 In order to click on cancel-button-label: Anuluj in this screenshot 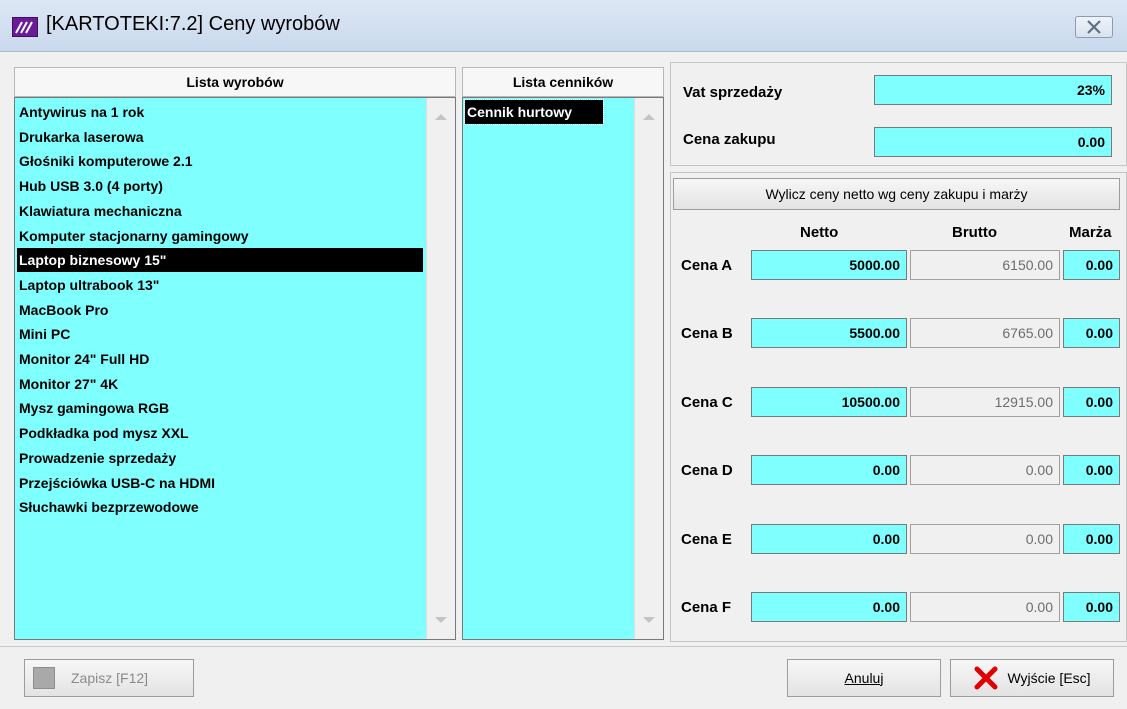, I will do `click(864, 678)`.